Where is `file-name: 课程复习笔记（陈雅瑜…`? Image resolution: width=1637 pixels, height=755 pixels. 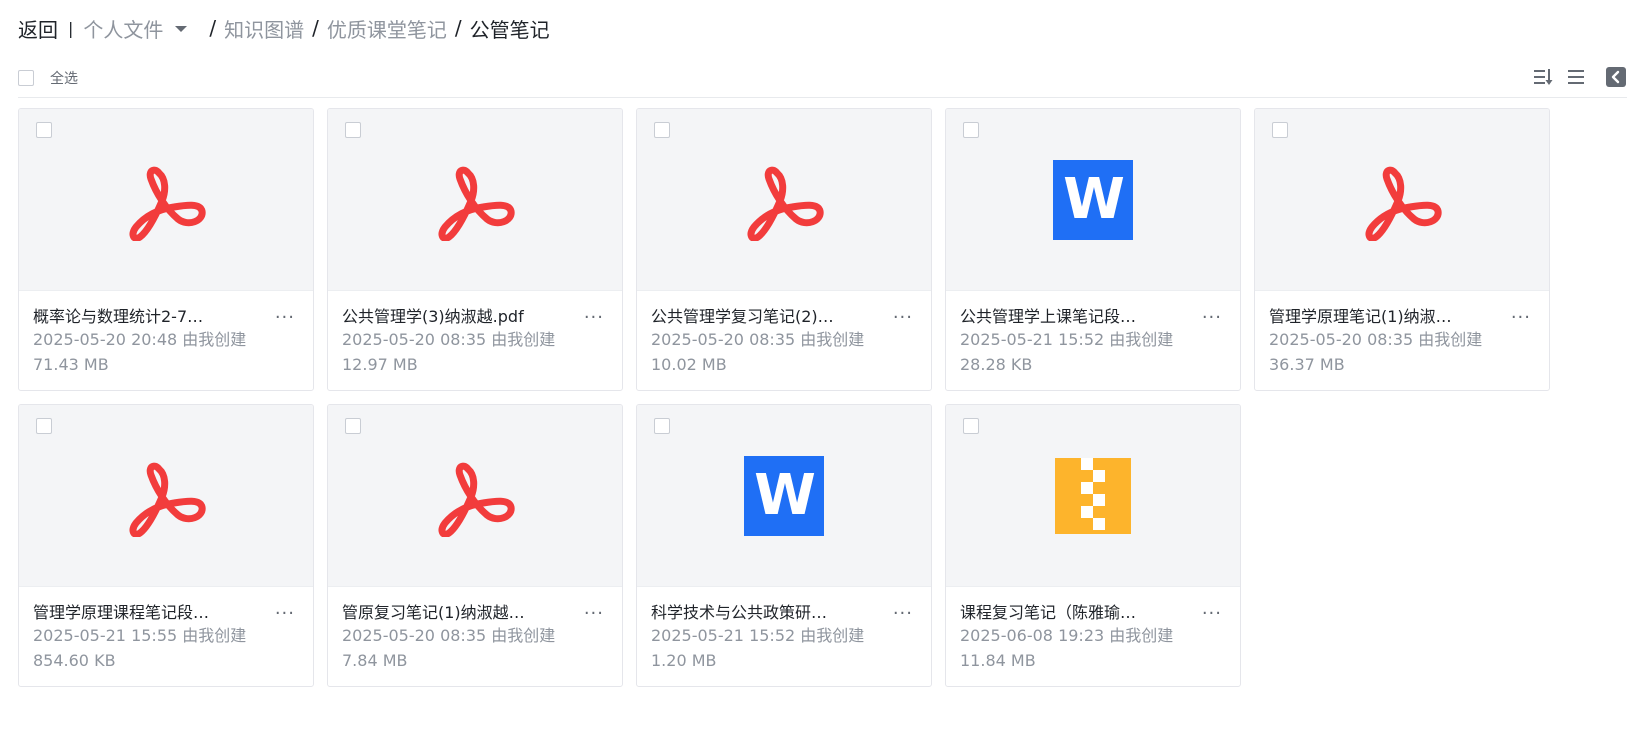
file-name: 课程复习笔记（陈雅瑜… is located at coordinates (1060, 613).